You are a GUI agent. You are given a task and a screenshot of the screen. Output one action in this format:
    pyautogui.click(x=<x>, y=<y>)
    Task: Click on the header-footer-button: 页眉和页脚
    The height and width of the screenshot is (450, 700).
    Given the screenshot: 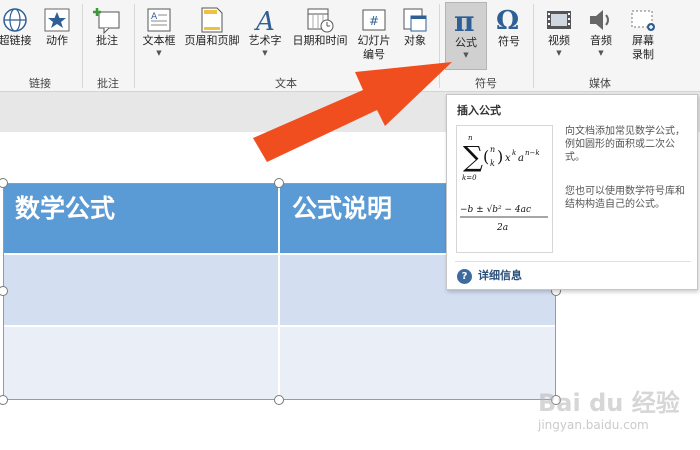 What is the action you would take?
    pyautogui.click(x=212, y=27)
    